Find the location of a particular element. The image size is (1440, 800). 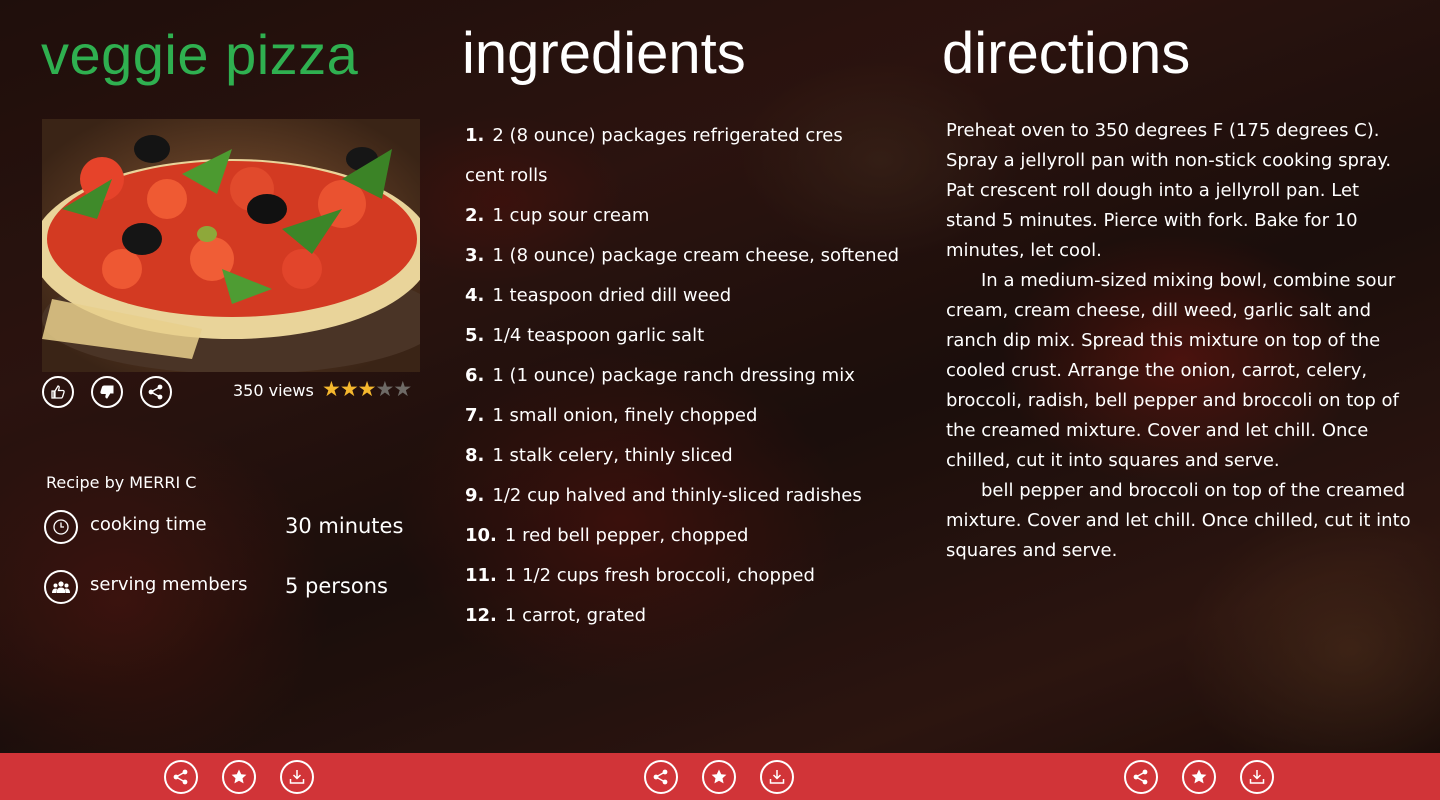

ingredient-text: 1 teaspoon dried dill weed is located at coordinates (612, 295).